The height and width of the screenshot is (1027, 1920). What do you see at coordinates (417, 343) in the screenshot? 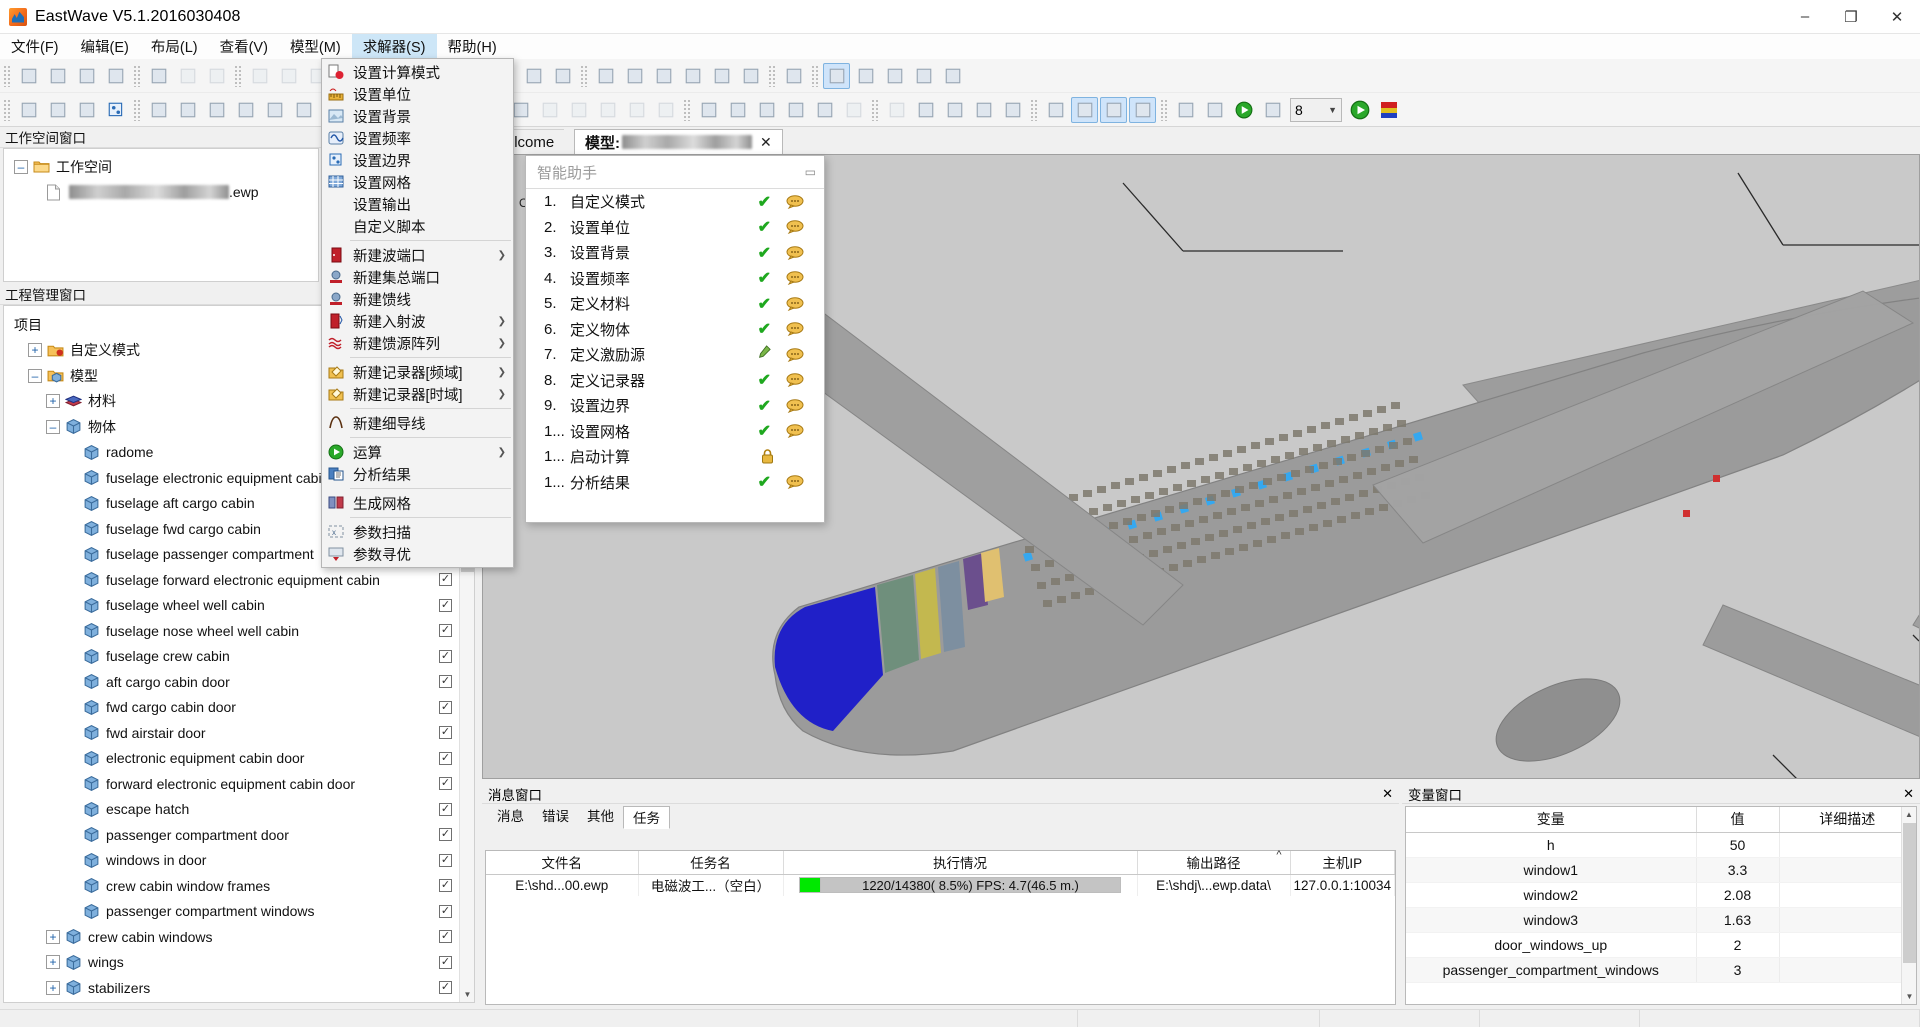
I see `menu-item-feed-array: 新建馈源阵列 ❯` at bounding box center [417, 343].